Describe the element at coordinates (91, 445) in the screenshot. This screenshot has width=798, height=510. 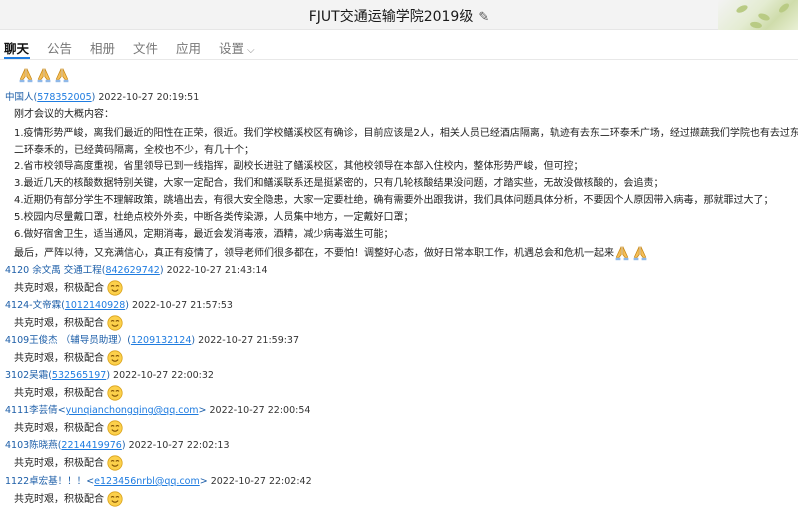
I see `sender-qq: 2214419976` at that location.